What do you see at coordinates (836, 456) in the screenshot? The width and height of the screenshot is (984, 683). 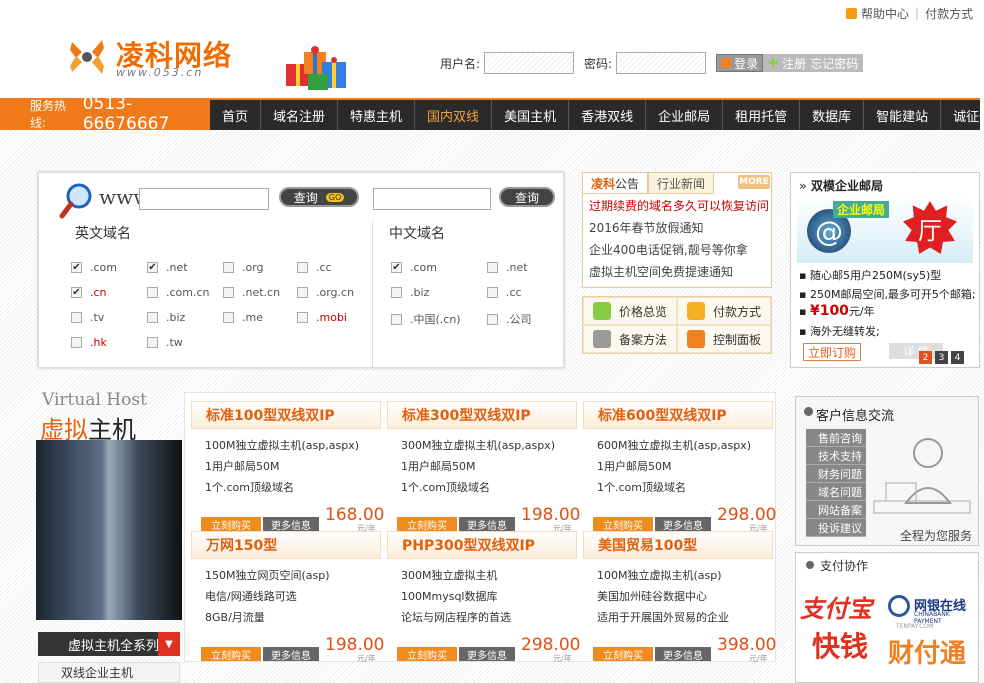 I see `customer-link: 技术支持` at bounding box center [836, 456].